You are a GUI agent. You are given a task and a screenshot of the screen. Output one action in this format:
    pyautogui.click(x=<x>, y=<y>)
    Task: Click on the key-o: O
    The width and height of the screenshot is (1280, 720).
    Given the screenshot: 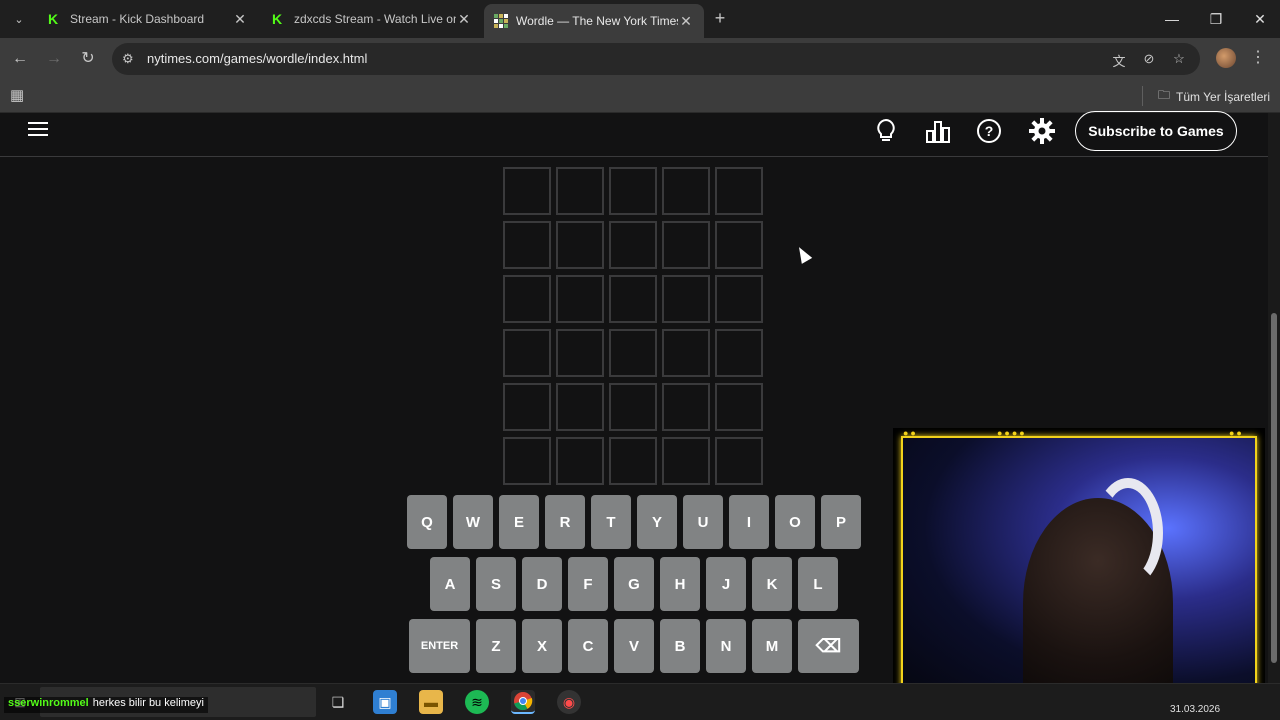 What is the action you would take?
    pyautogui.click(x=795, y=522)
    